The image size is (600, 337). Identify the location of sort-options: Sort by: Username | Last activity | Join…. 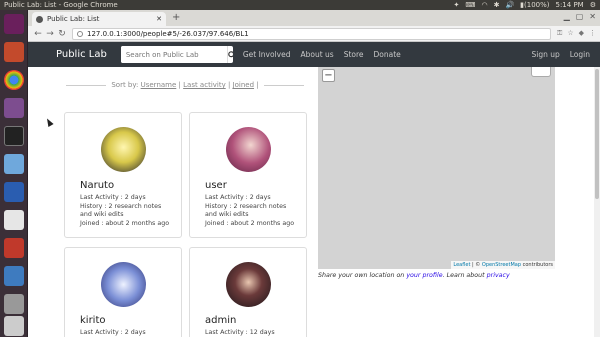
(184, 85).